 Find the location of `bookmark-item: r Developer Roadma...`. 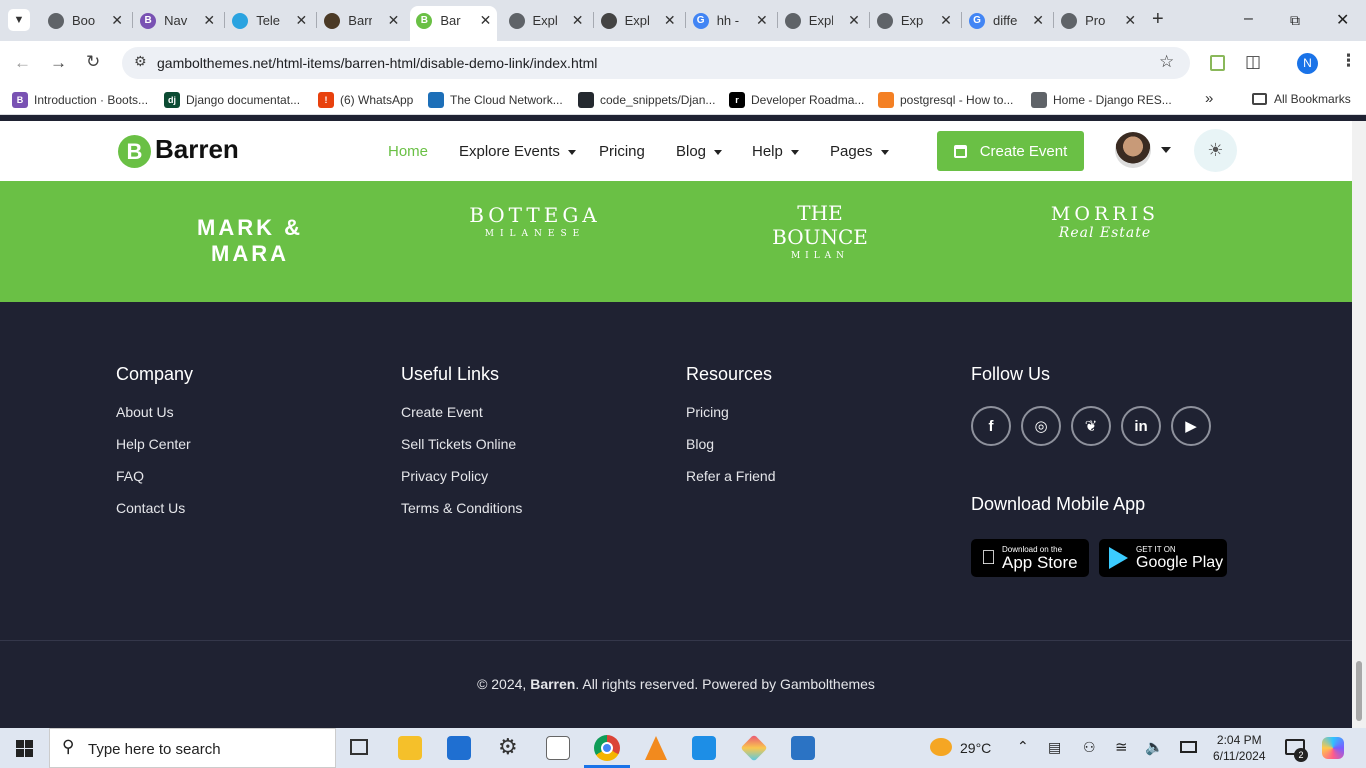

bookmark-item: r Developer Roadma... is located at coordinates (796, 100).